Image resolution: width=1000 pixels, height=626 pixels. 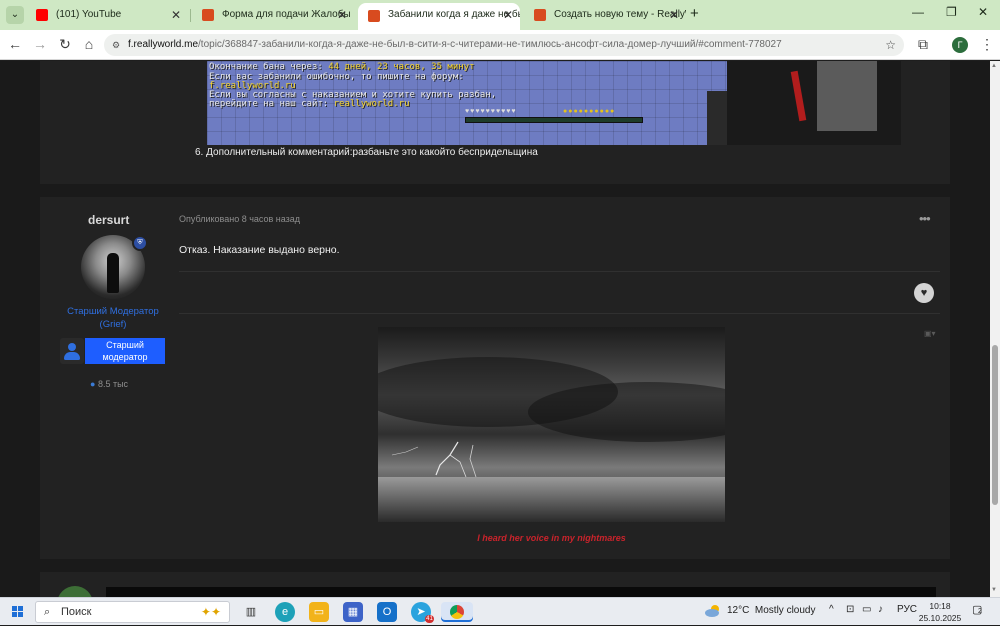 What do you see at coordinates (163, 44) in the screenshot?
I see `url-host: f.reallyworld.me` at bounding box center [163, 44].